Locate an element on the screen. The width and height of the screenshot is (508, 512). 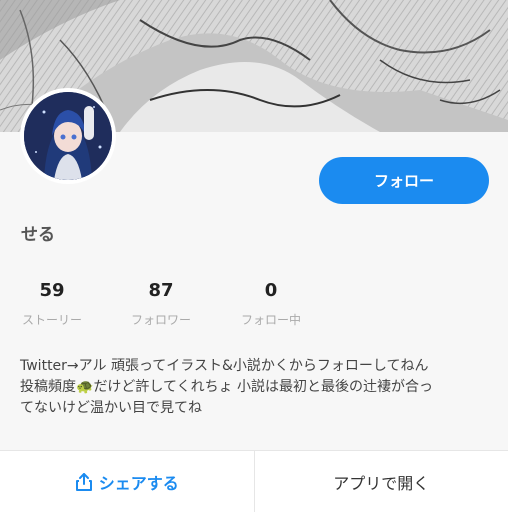
stat-count: 0 is located at coordinates (271, 290).